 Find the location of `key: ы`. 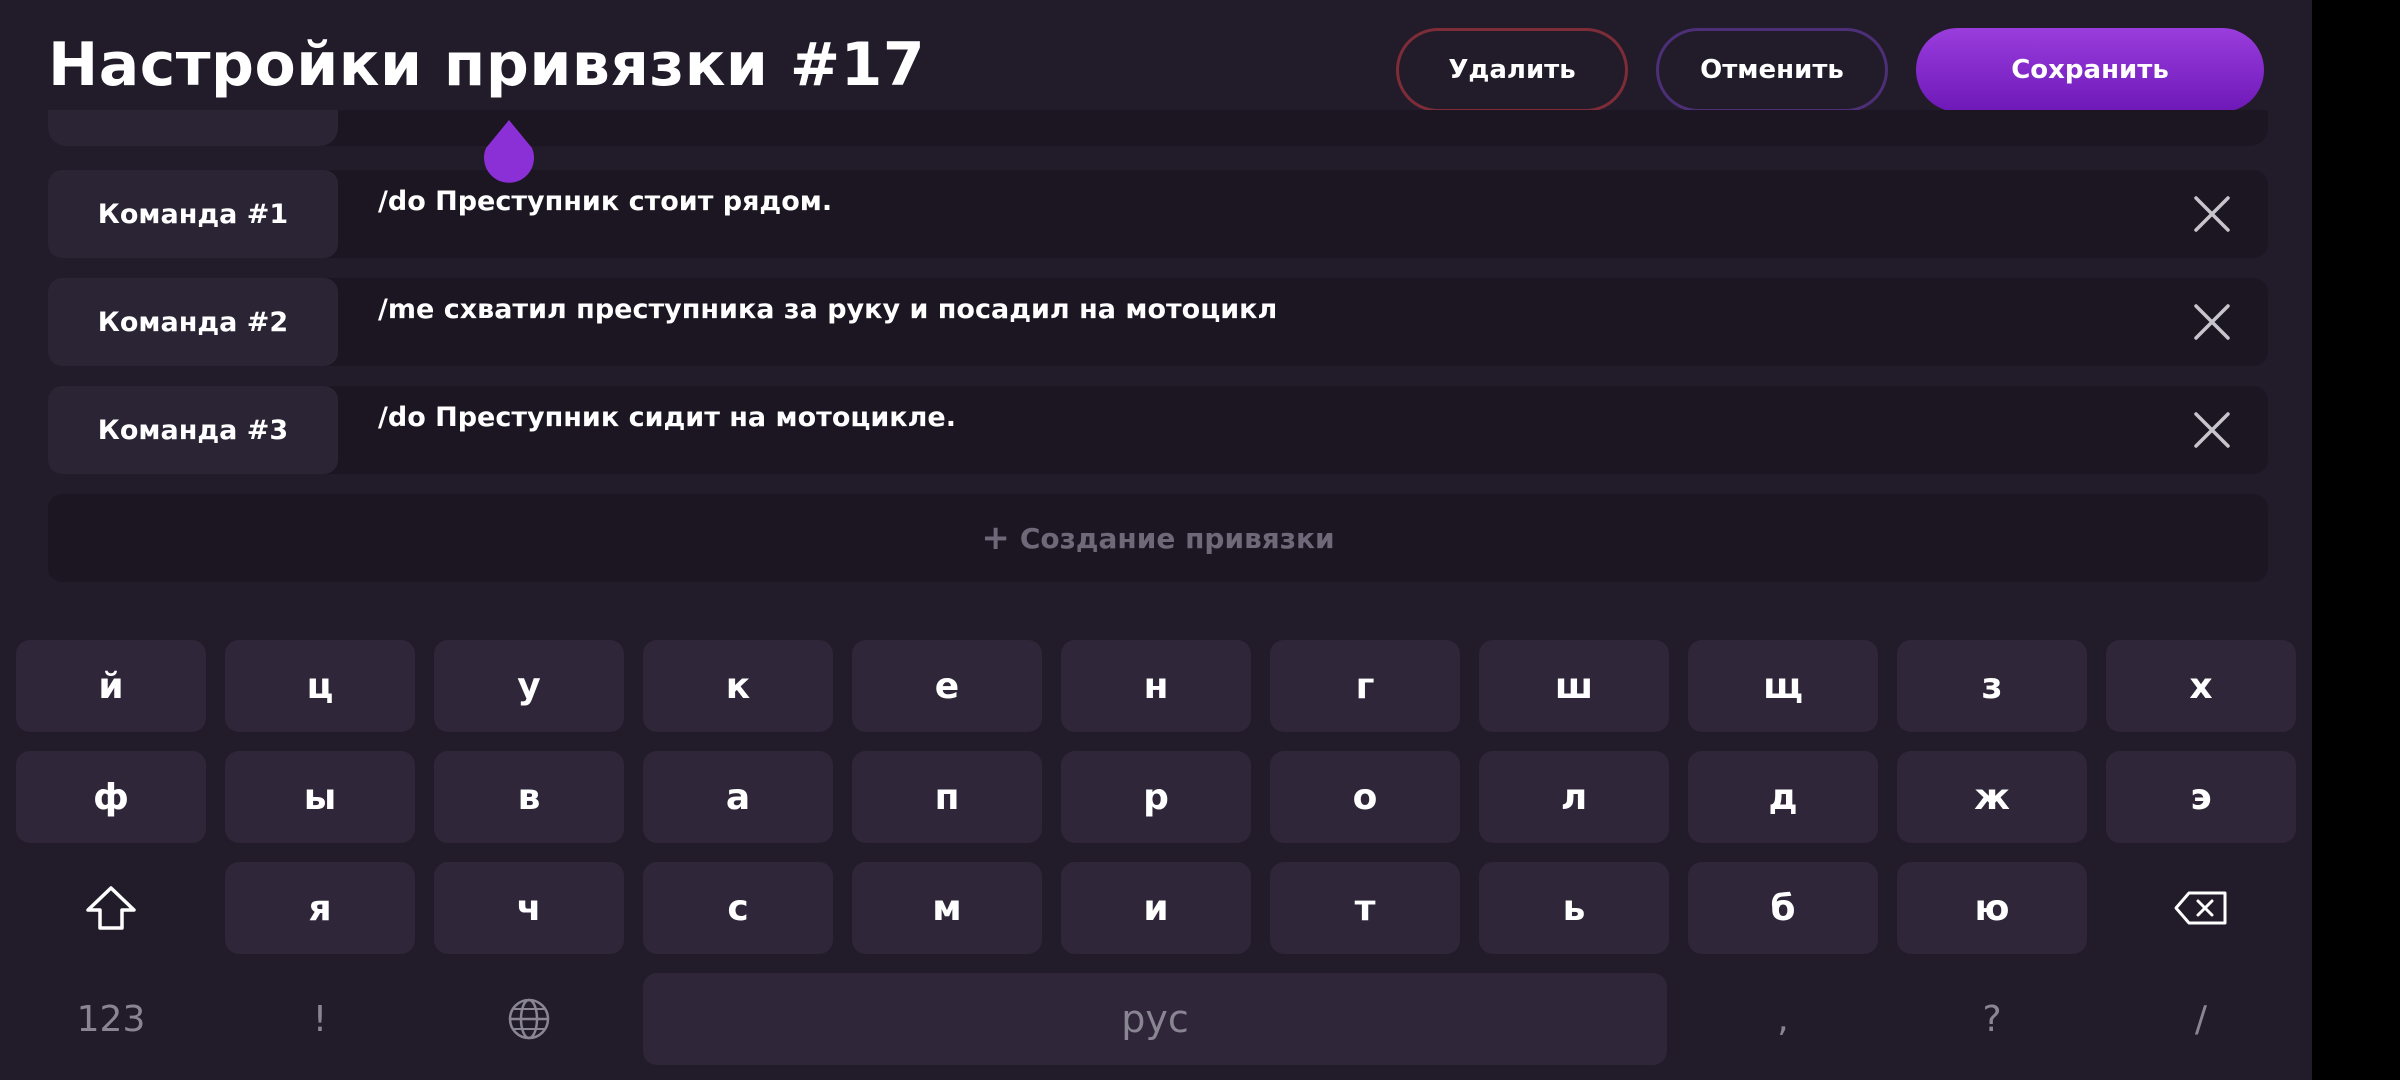

key: ы is located at coordinates (320, 797).